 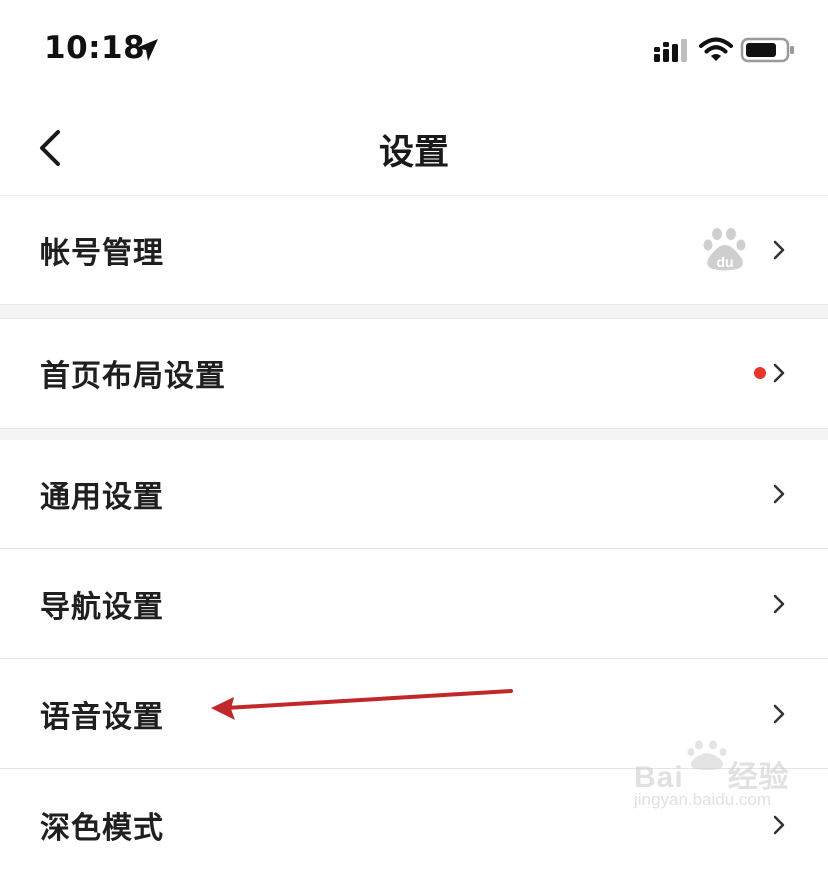 I want to click on row-label: 首页布局设置, so click(x=133, y=376).